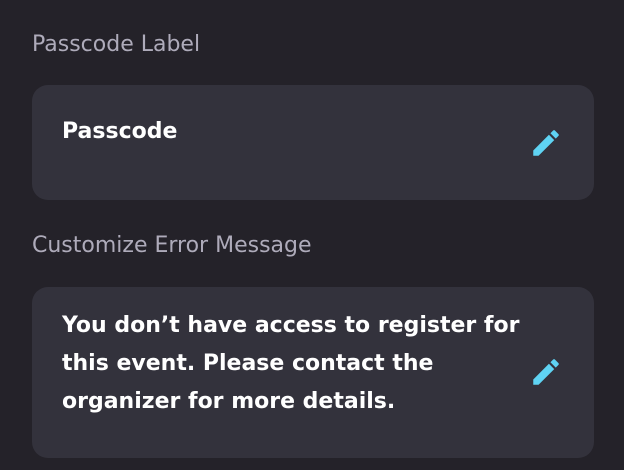  I want to click on passcode-label-heading: Passcode Label, so click(116, 44).